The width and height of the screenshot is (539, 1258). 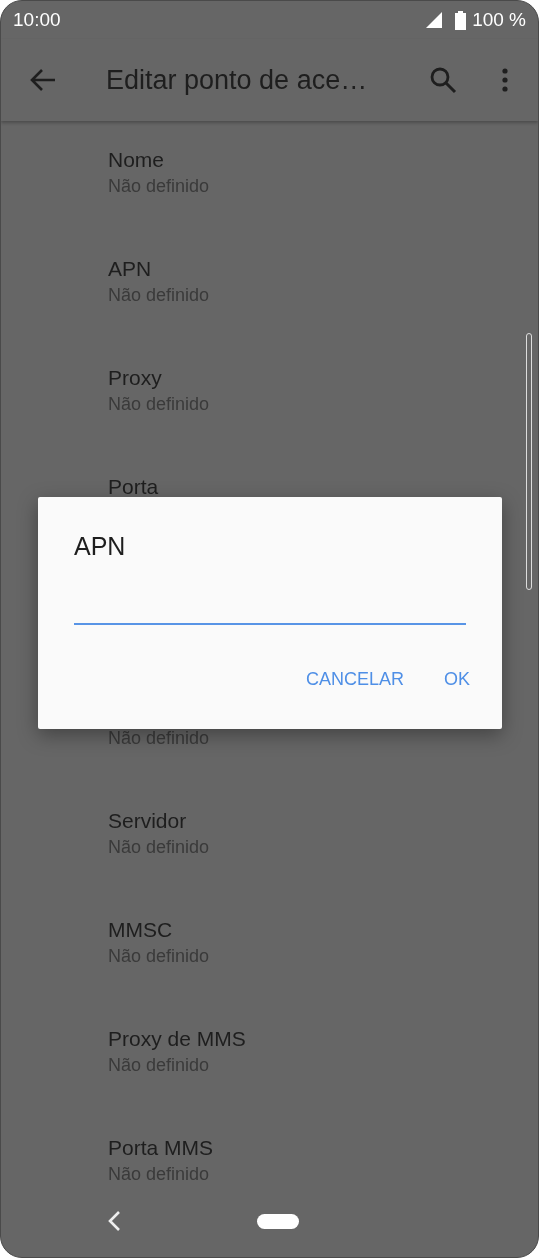 What do you see at coordinates (499, 20) in the screenshot?
I see `battery-percent: 100 %` at bounding box center [499, 20].